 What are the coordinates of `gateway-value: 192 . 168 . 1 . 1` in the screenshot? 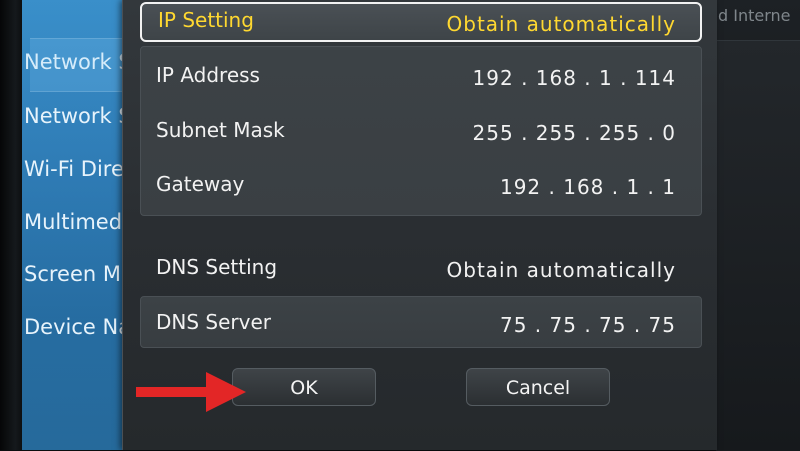 It's located at (588, 187).